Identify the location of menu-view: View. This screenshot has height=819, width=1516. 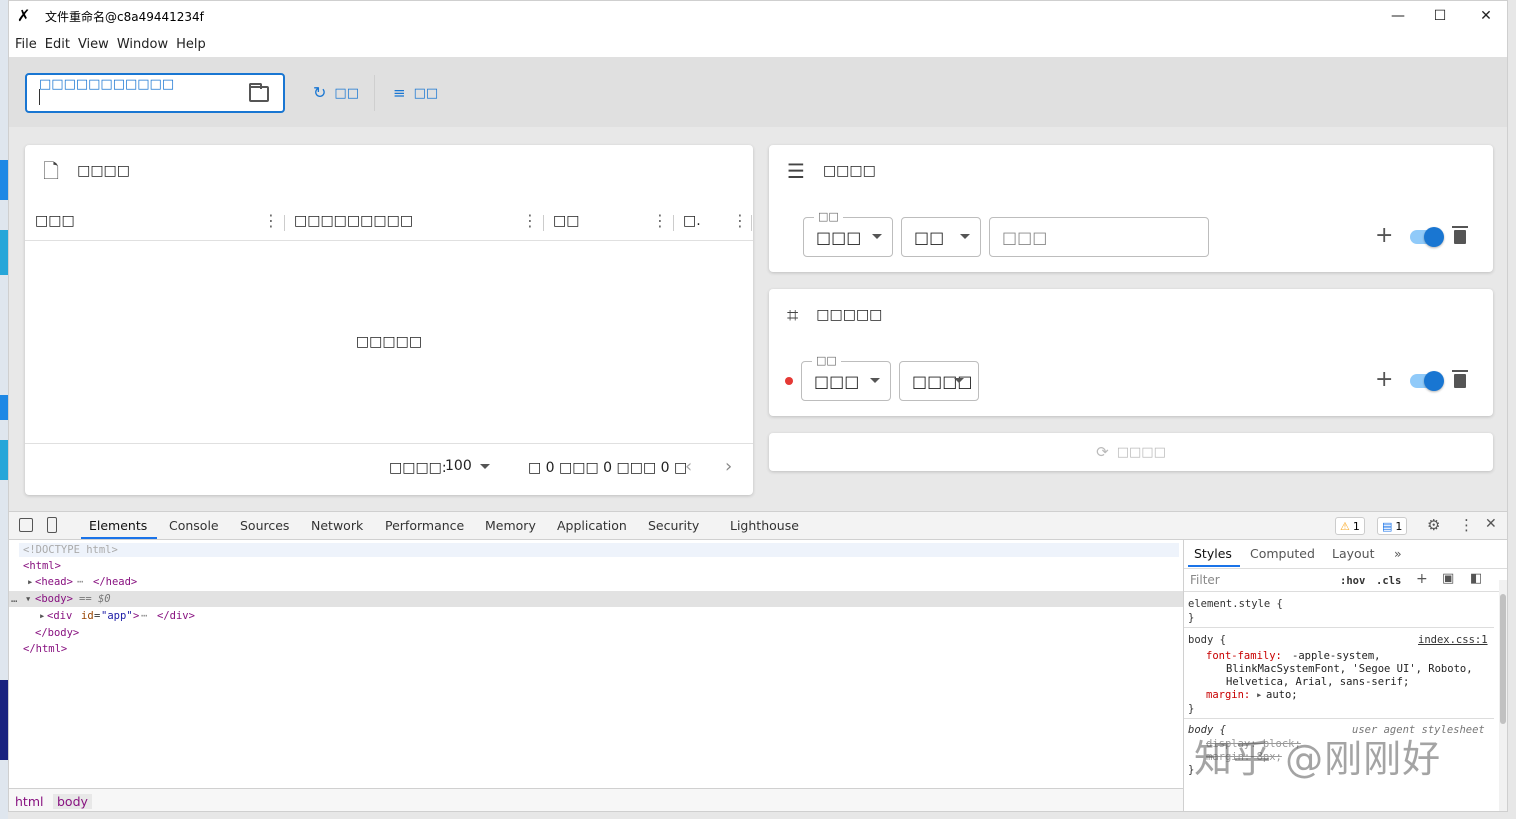
(93, 44).